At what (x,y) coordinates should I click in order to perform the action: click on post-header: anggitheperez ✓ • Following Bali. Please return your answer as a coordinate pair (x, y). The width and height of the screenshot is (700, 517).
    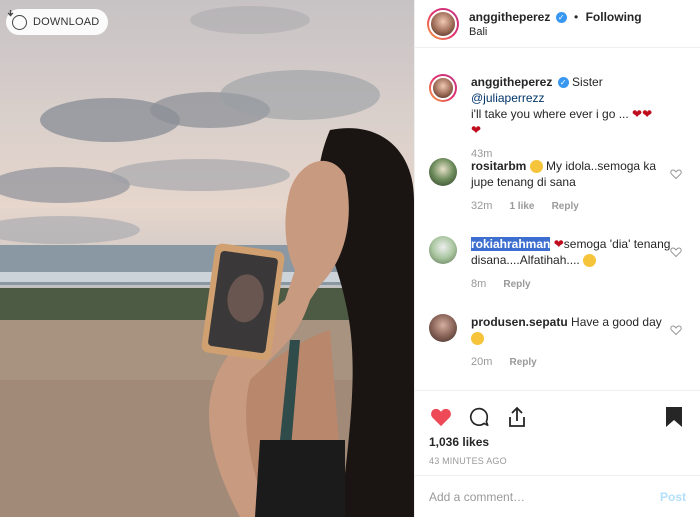
    Looking at the image, I should click on (557, 24).